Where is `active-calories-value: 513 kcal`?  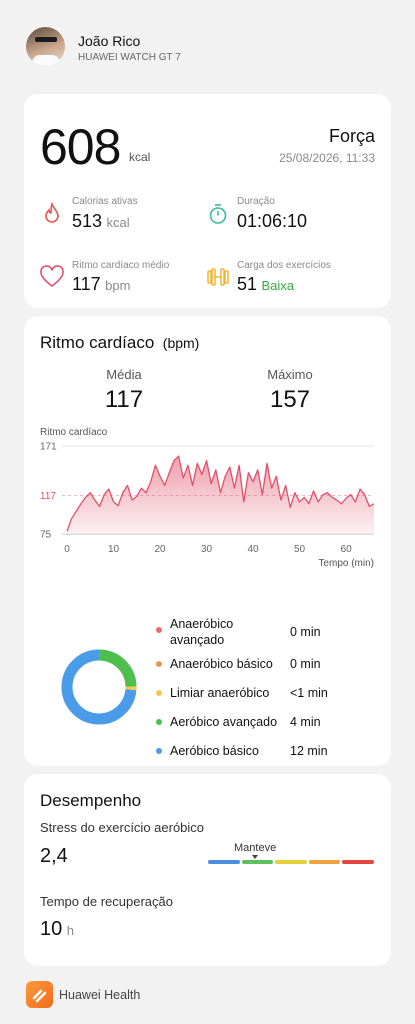 active-calories-value: 513 kcal is located at coordinates (101, 221).